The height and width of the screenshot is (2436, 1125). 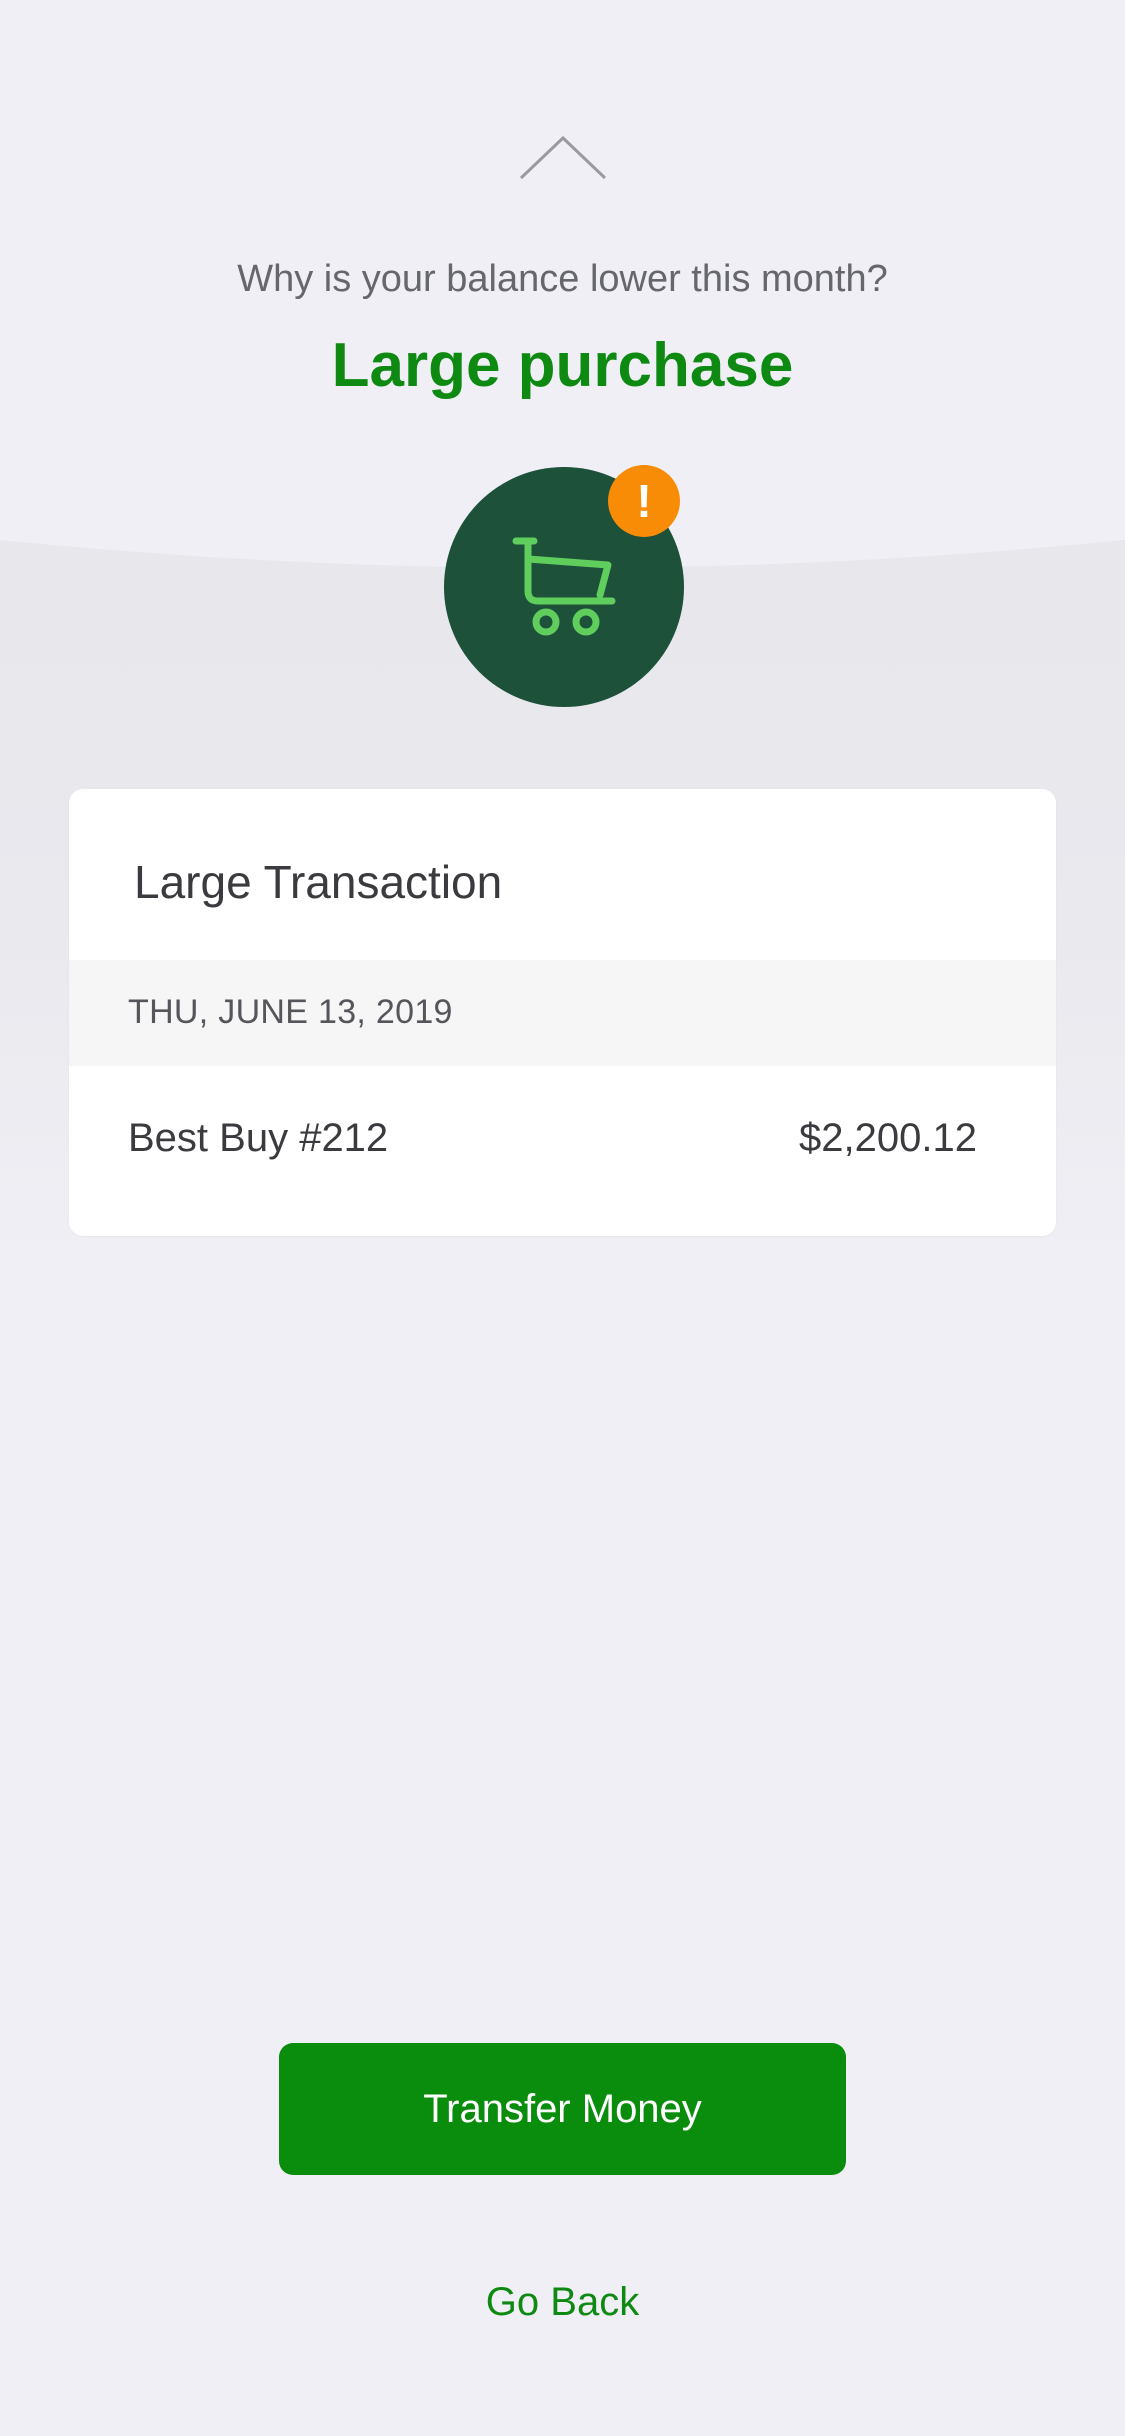 I want to click on balance-question: Why is your balance lower this month?, so click(x=562, y=279).